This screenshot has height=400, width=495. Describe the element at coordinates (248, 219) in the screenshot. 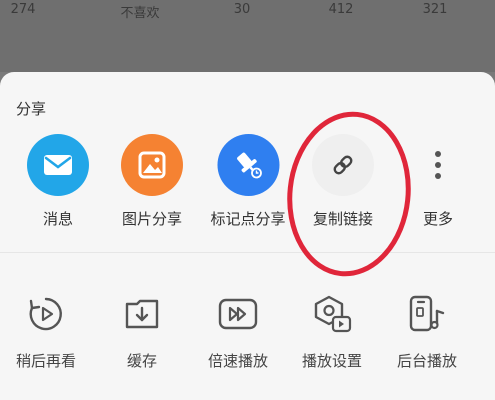

I see `share-item-label: 标记点分享` at that location.